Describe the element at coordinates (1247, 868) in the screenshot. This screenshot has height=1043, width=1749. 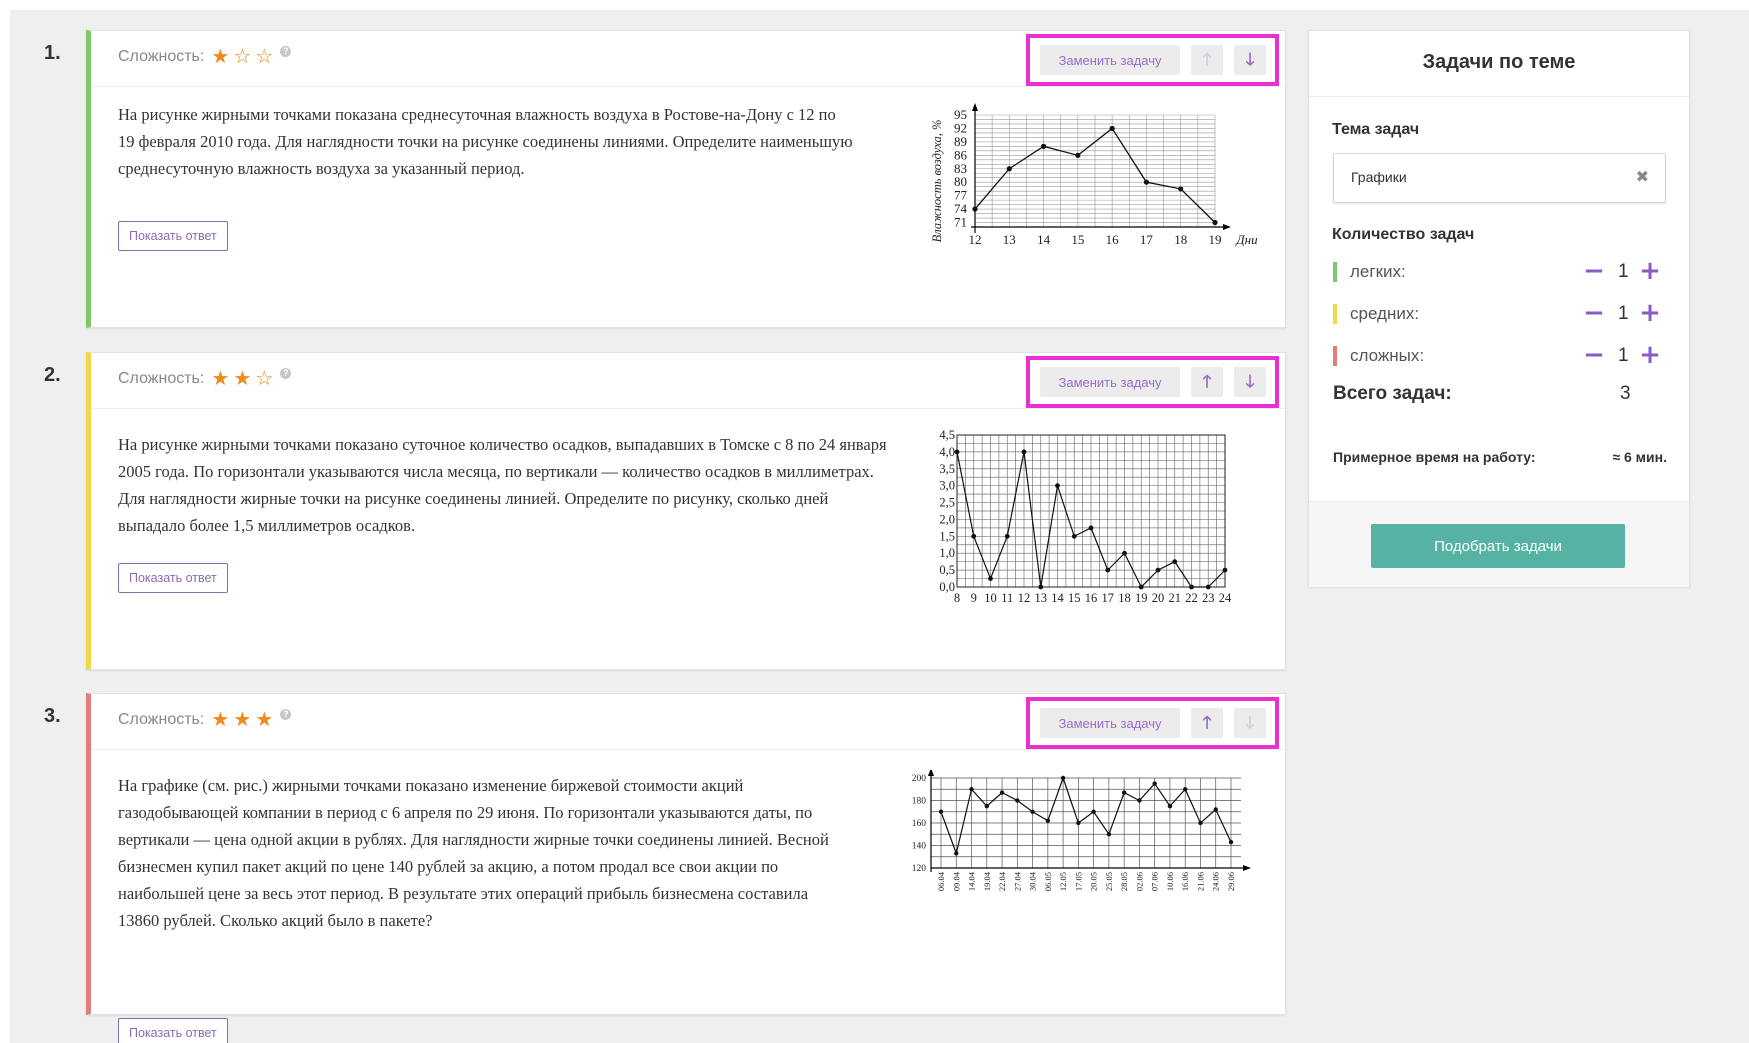
I see `x-axis-arrow` at that location.